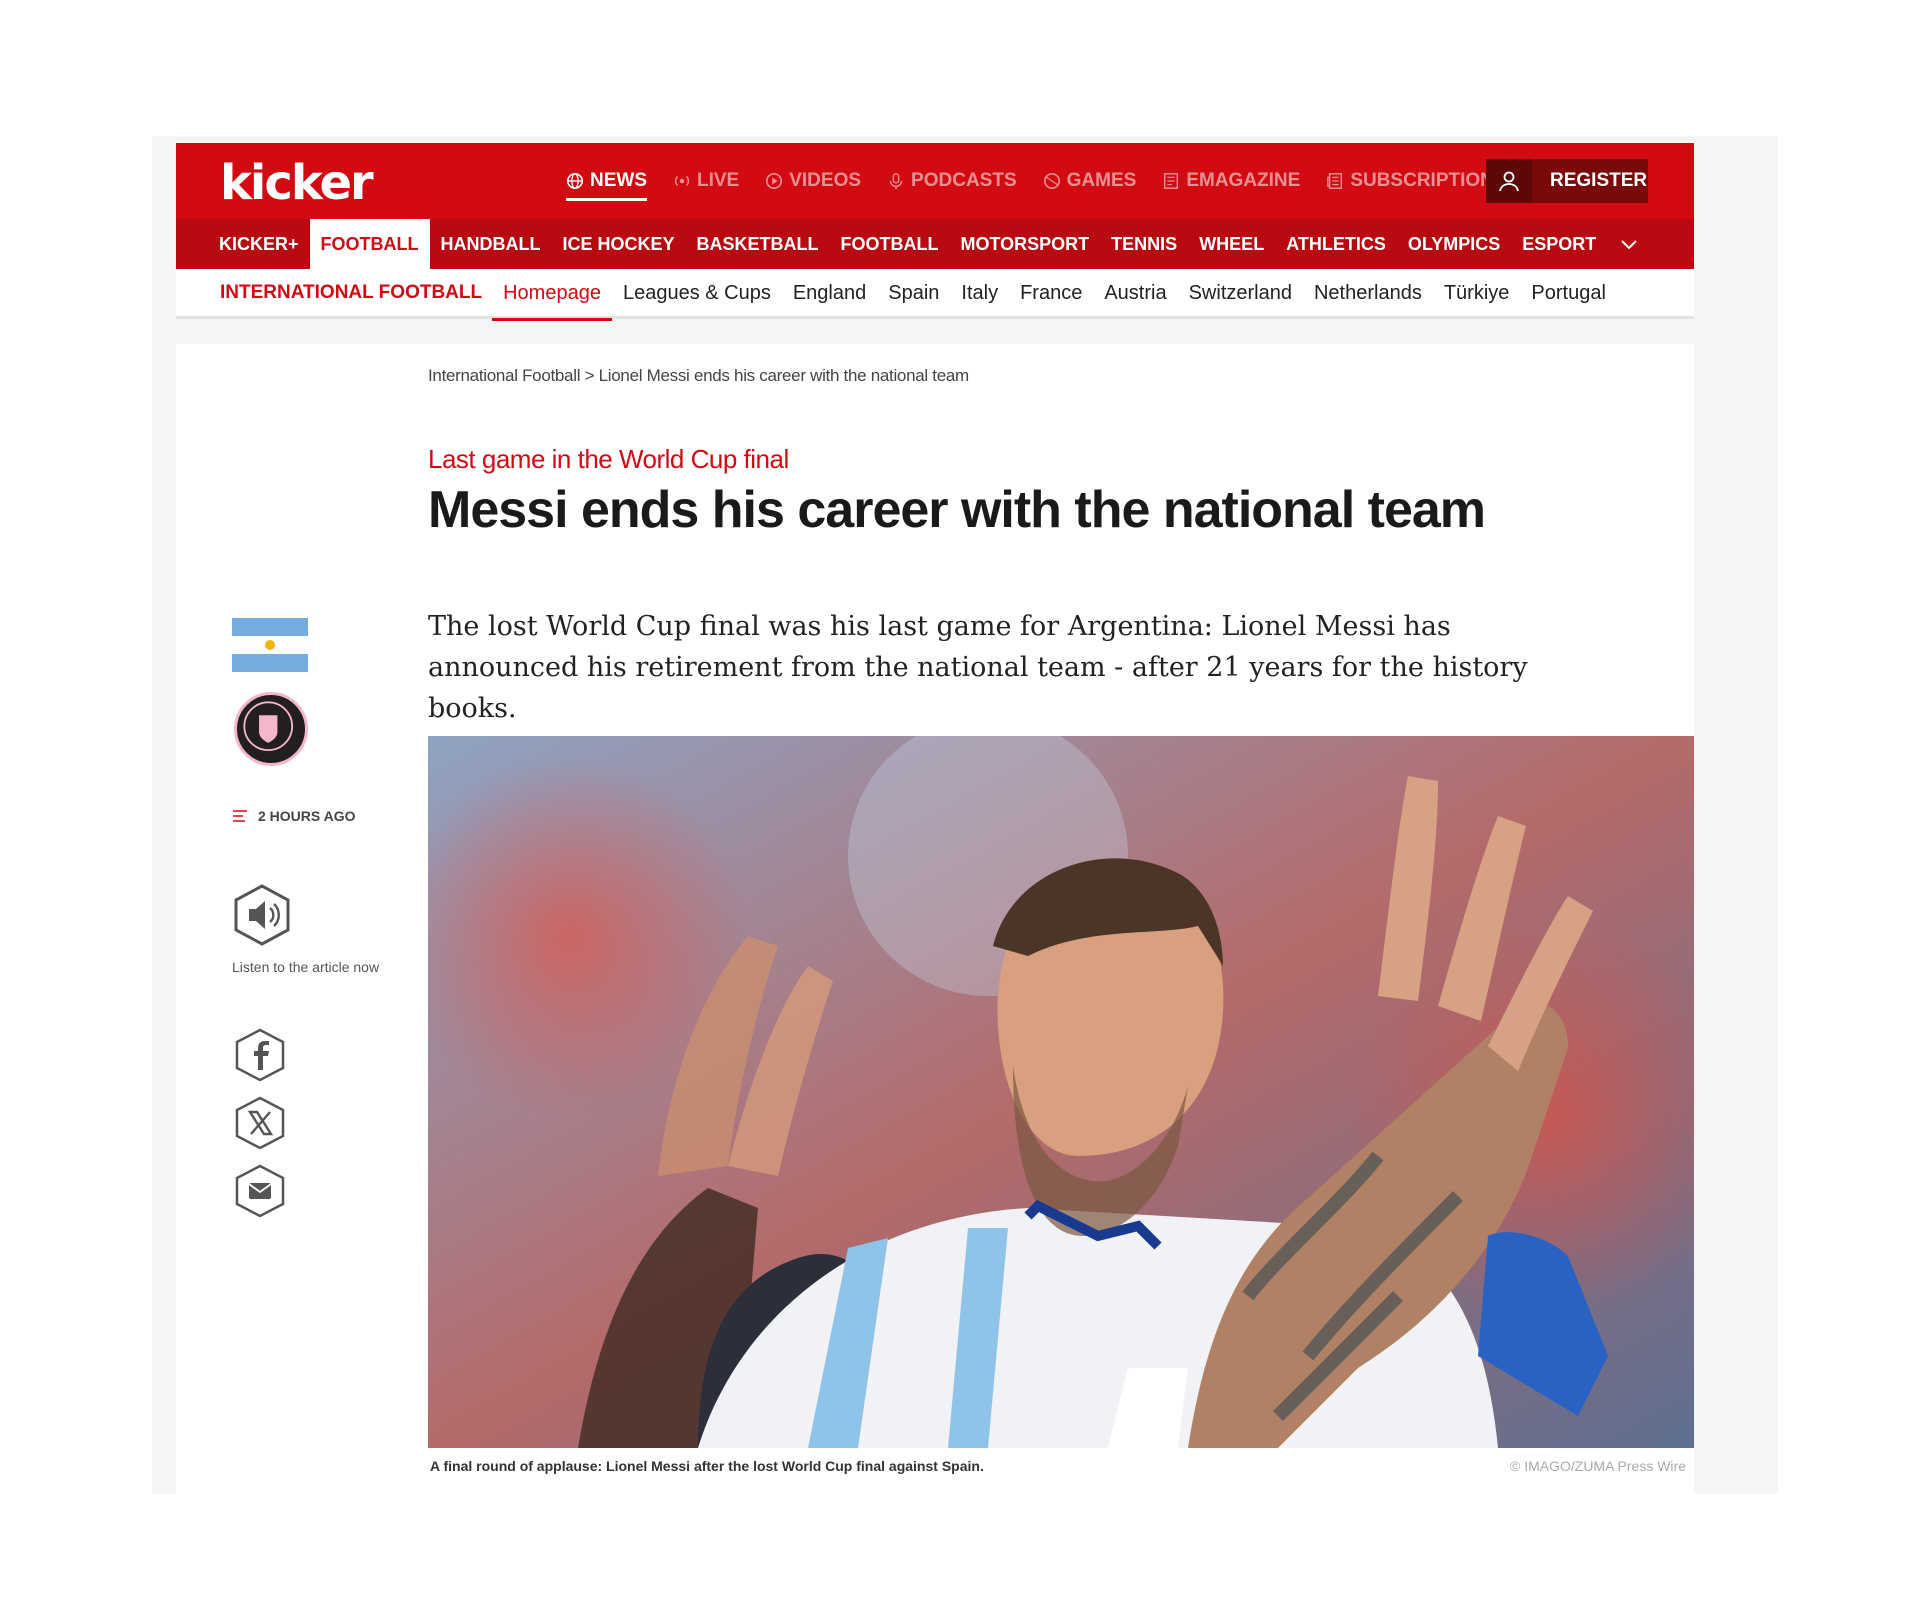 The width and height of the screenshot is (1920, 1605). What do you see at coordinates (259, 244) in the screenshot?
I see `sport-kickerplus: KICKER+` at bounding box center [259, 244].